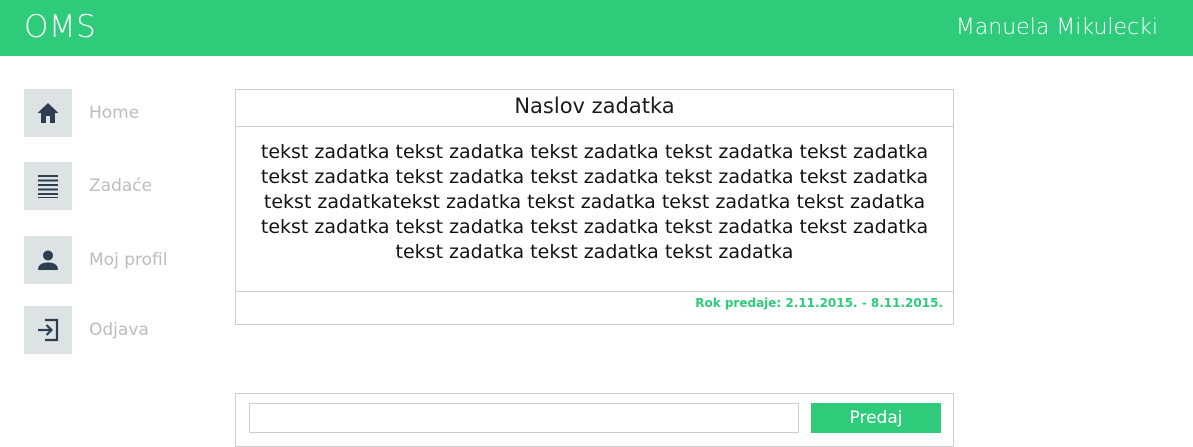 This screenshot has width=1193, height=447. I want to click on sidebar-item-home: Home, so click(114, 113).